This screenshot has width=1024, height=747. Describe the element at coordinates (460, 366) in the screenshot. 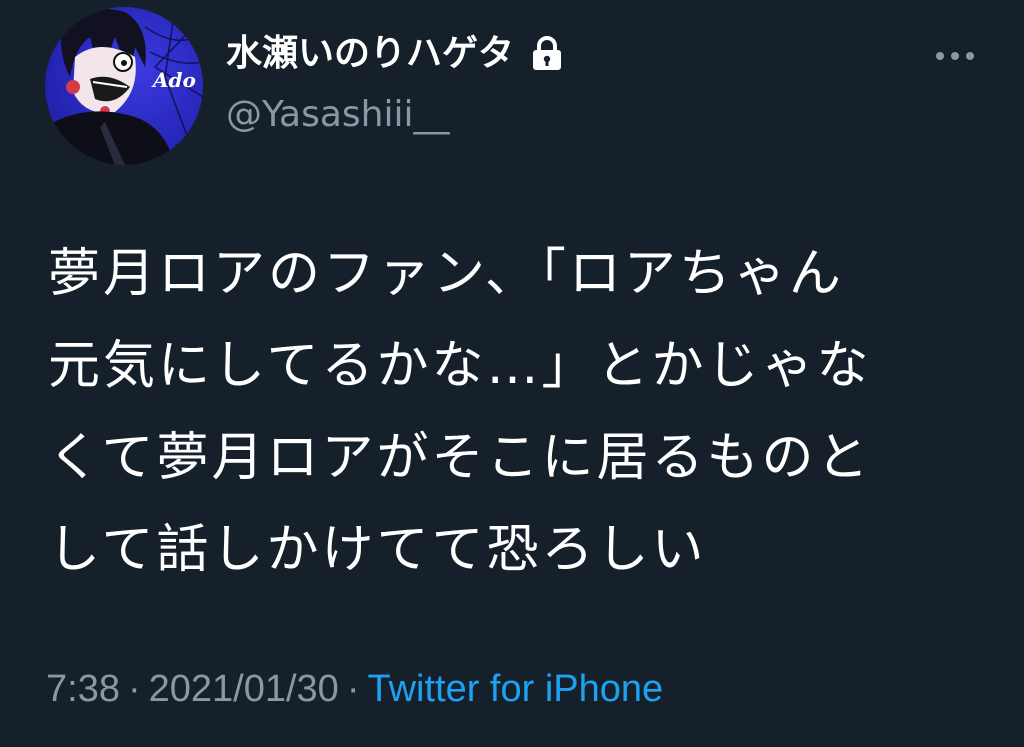

I see `tweet-text-line: 元気にしてるかな…」とかじゃな` at that location.